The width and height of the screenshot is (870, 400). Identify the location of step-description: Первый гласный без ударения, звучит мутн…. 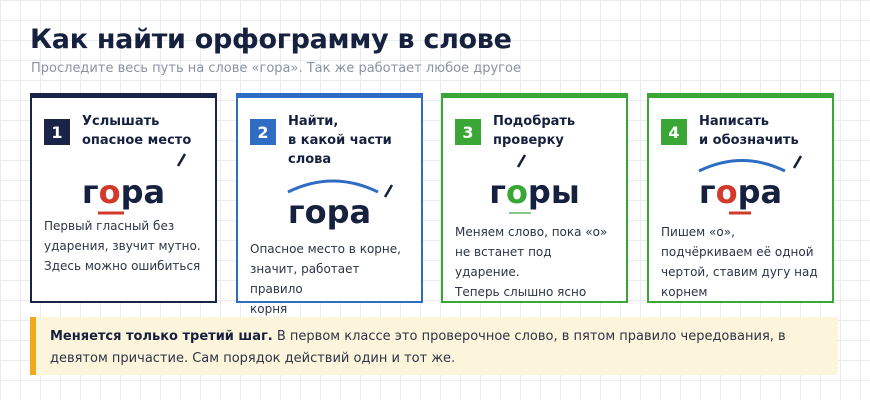
(125, 246).